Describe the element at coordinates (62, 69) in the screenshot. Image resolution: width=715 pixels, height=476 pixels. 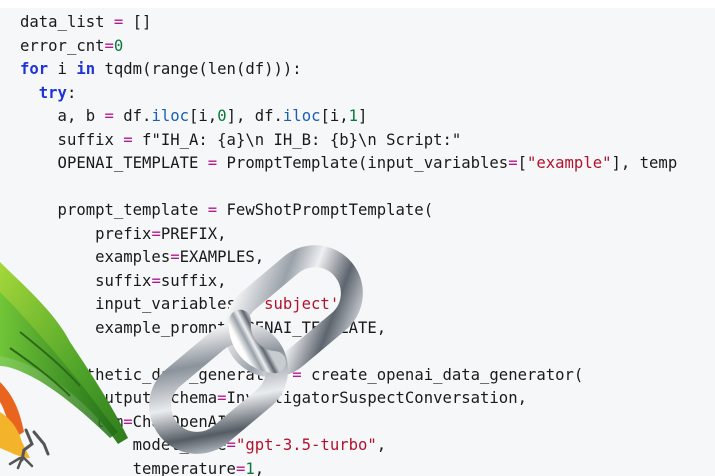
I see `code-token: i` at that location.